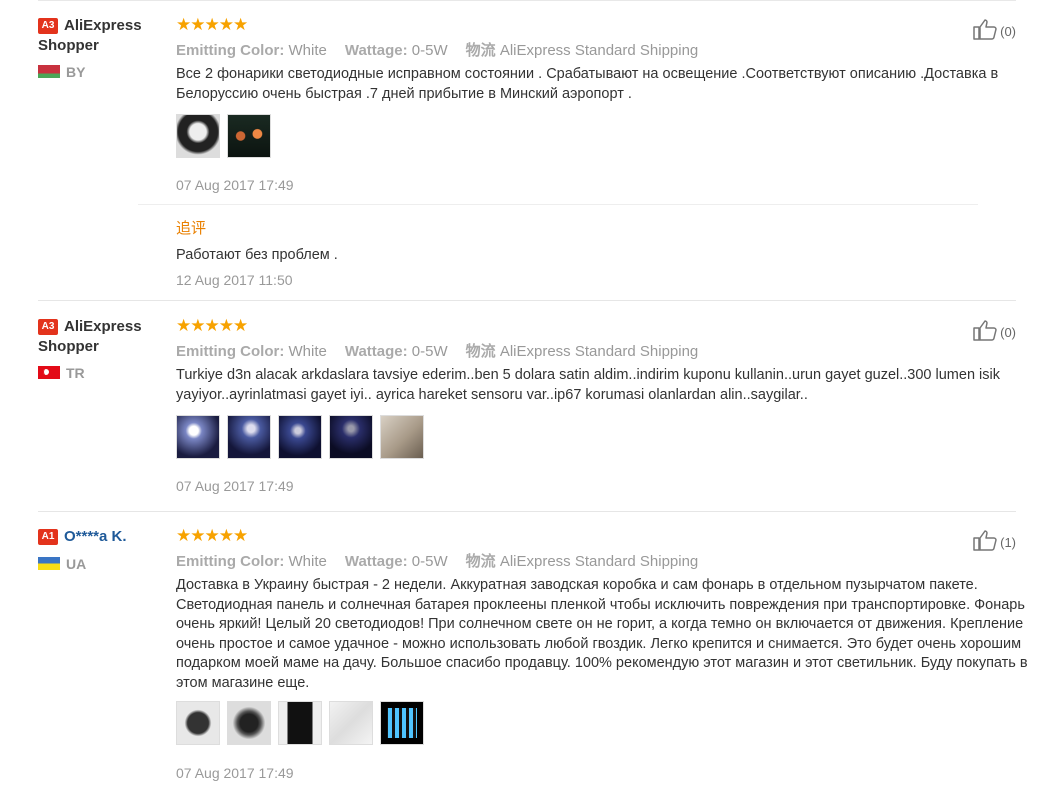 This screenshot has width=1060, height=797. What do you see at coordinates (61, 373) in the screenshot?
I see `reviewer-country: TR` at bounding box center [61, 373].